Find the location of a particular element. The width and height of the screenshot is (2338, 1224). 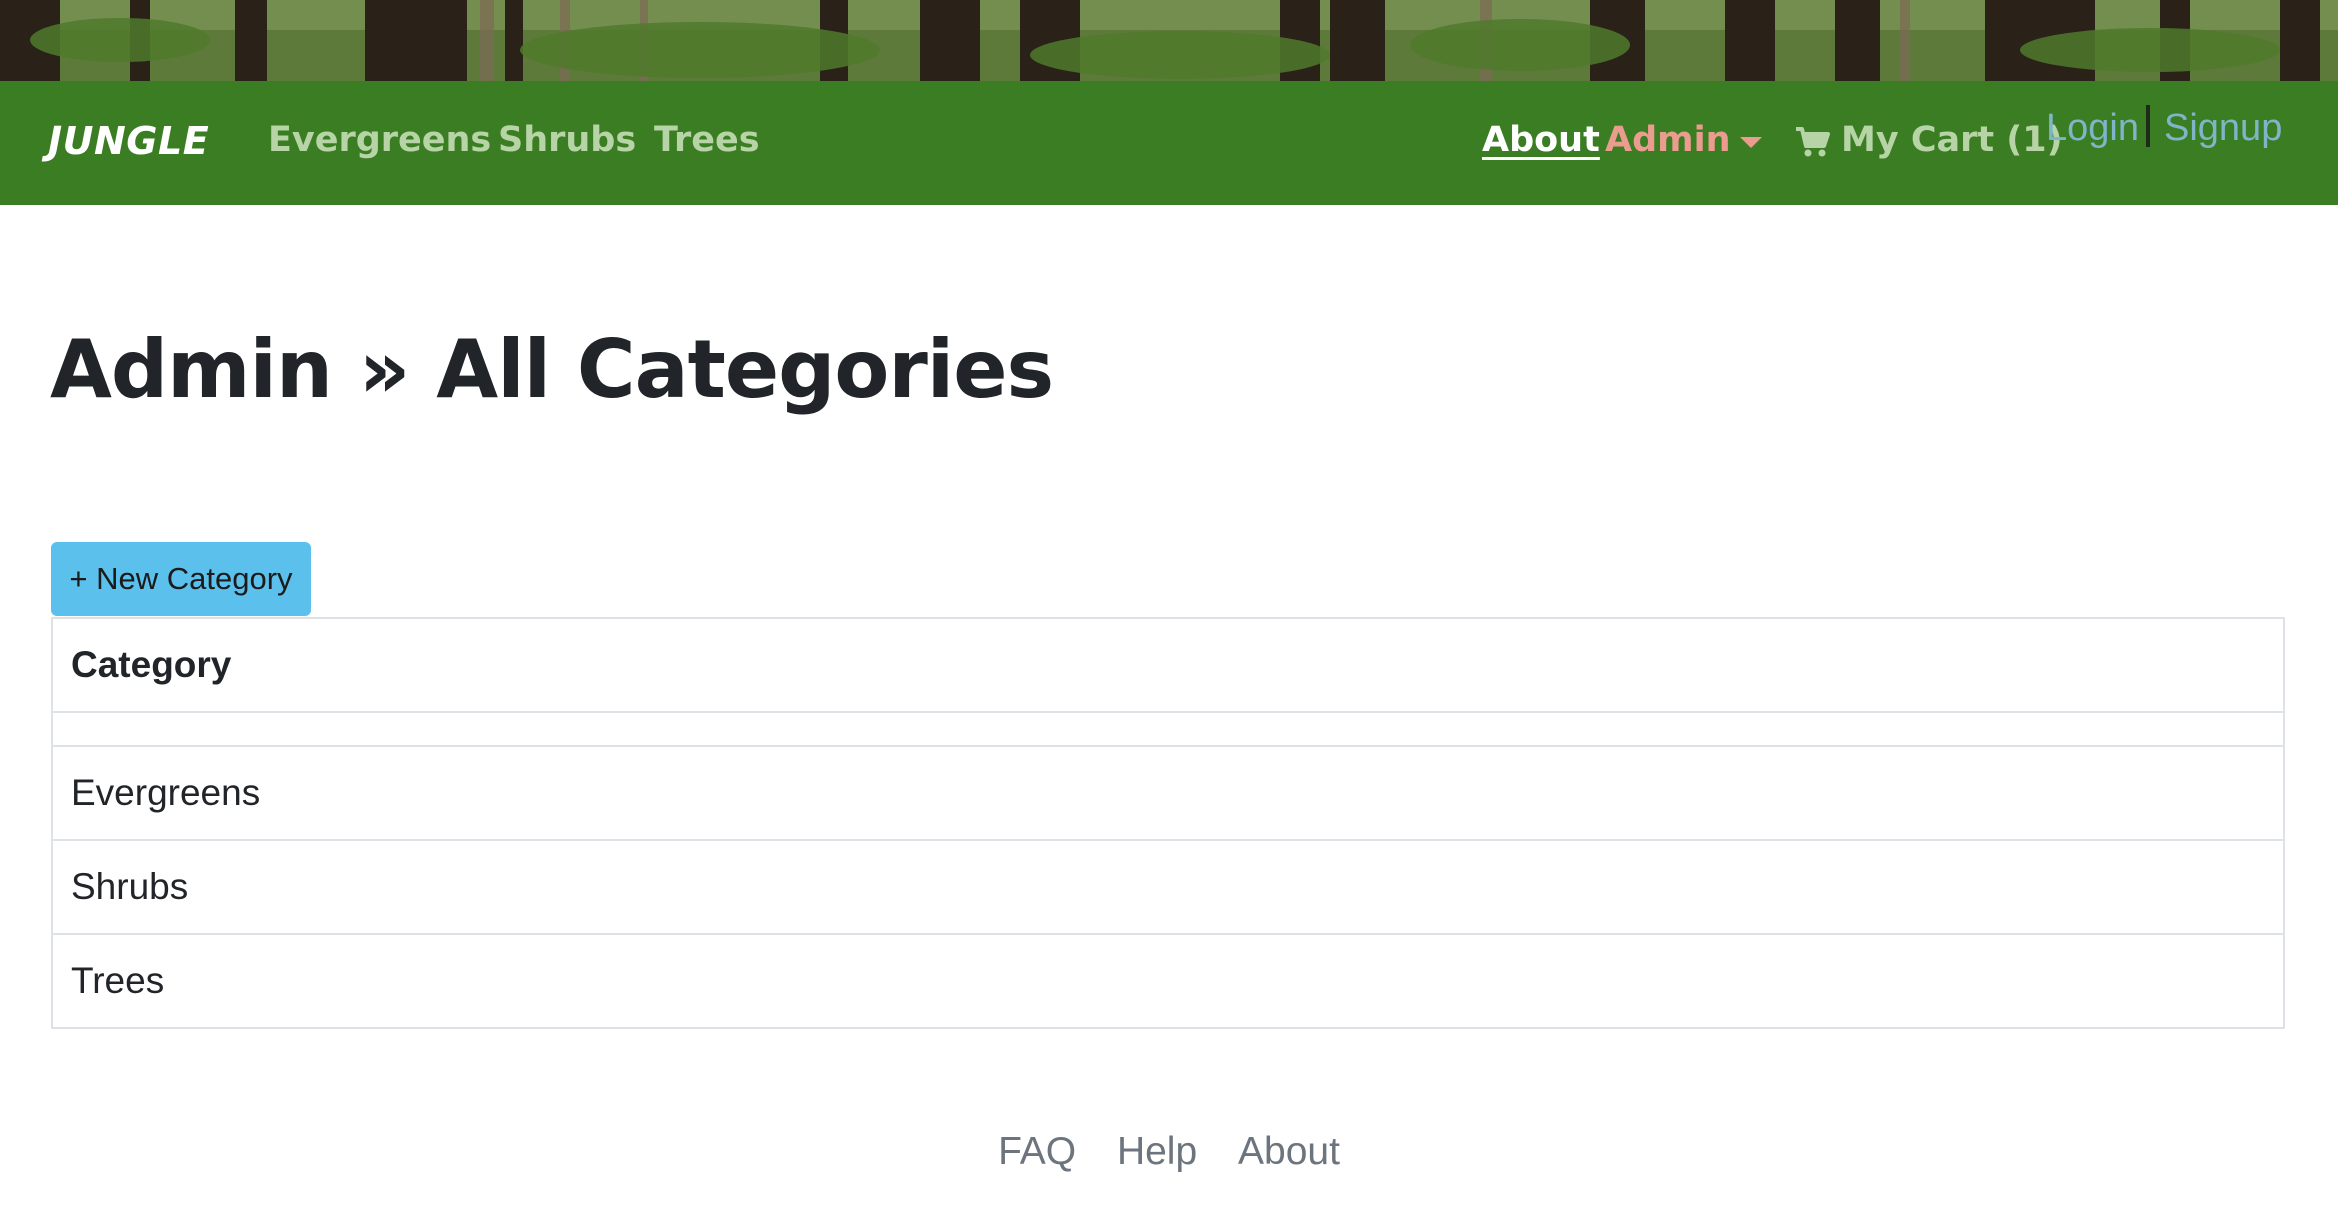

cart-icon is located at coordinates (1813, 142).